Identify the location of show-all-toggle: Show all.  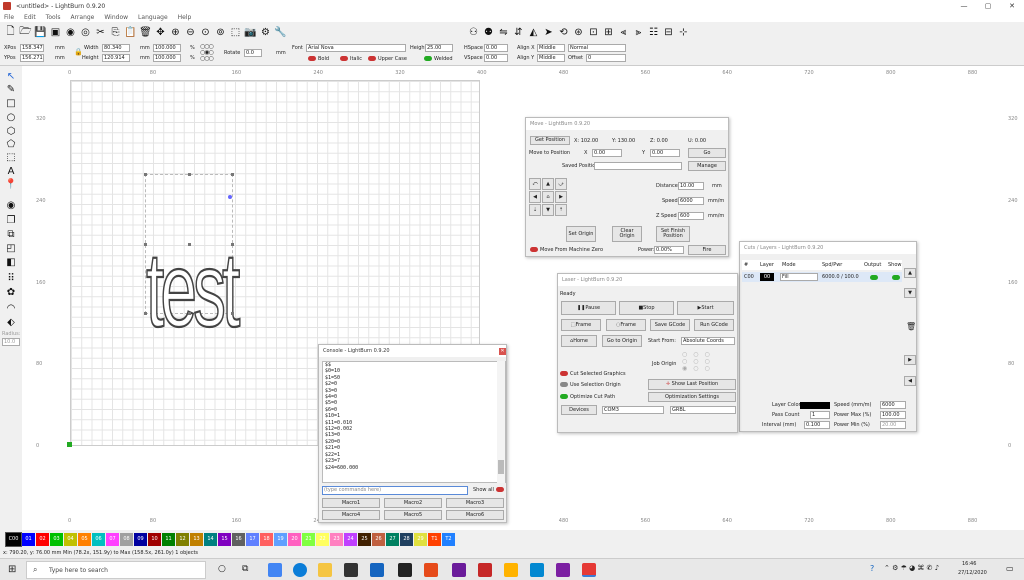
(489, 490).